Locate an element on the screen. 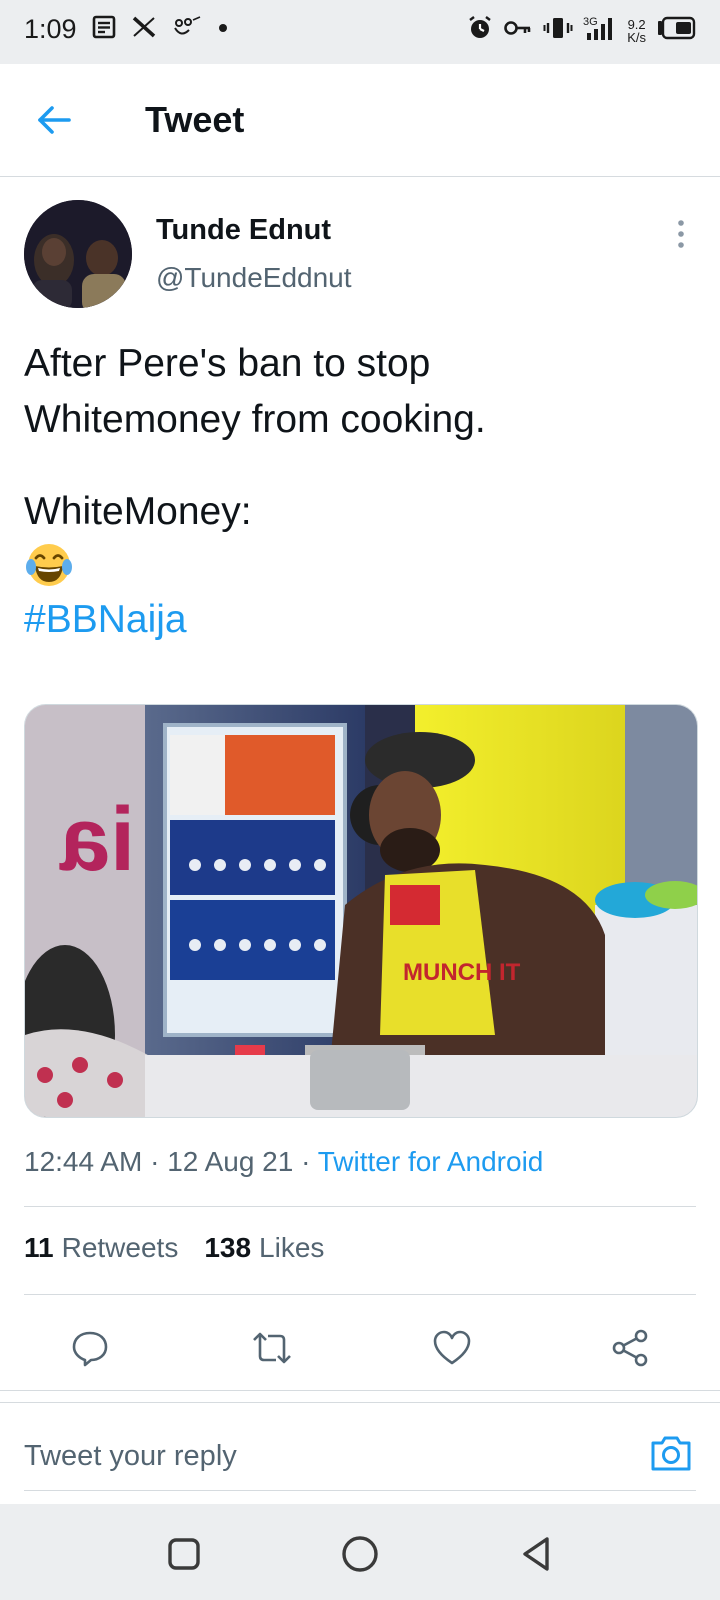  retweet-button is located at coordinates (272, 1348).